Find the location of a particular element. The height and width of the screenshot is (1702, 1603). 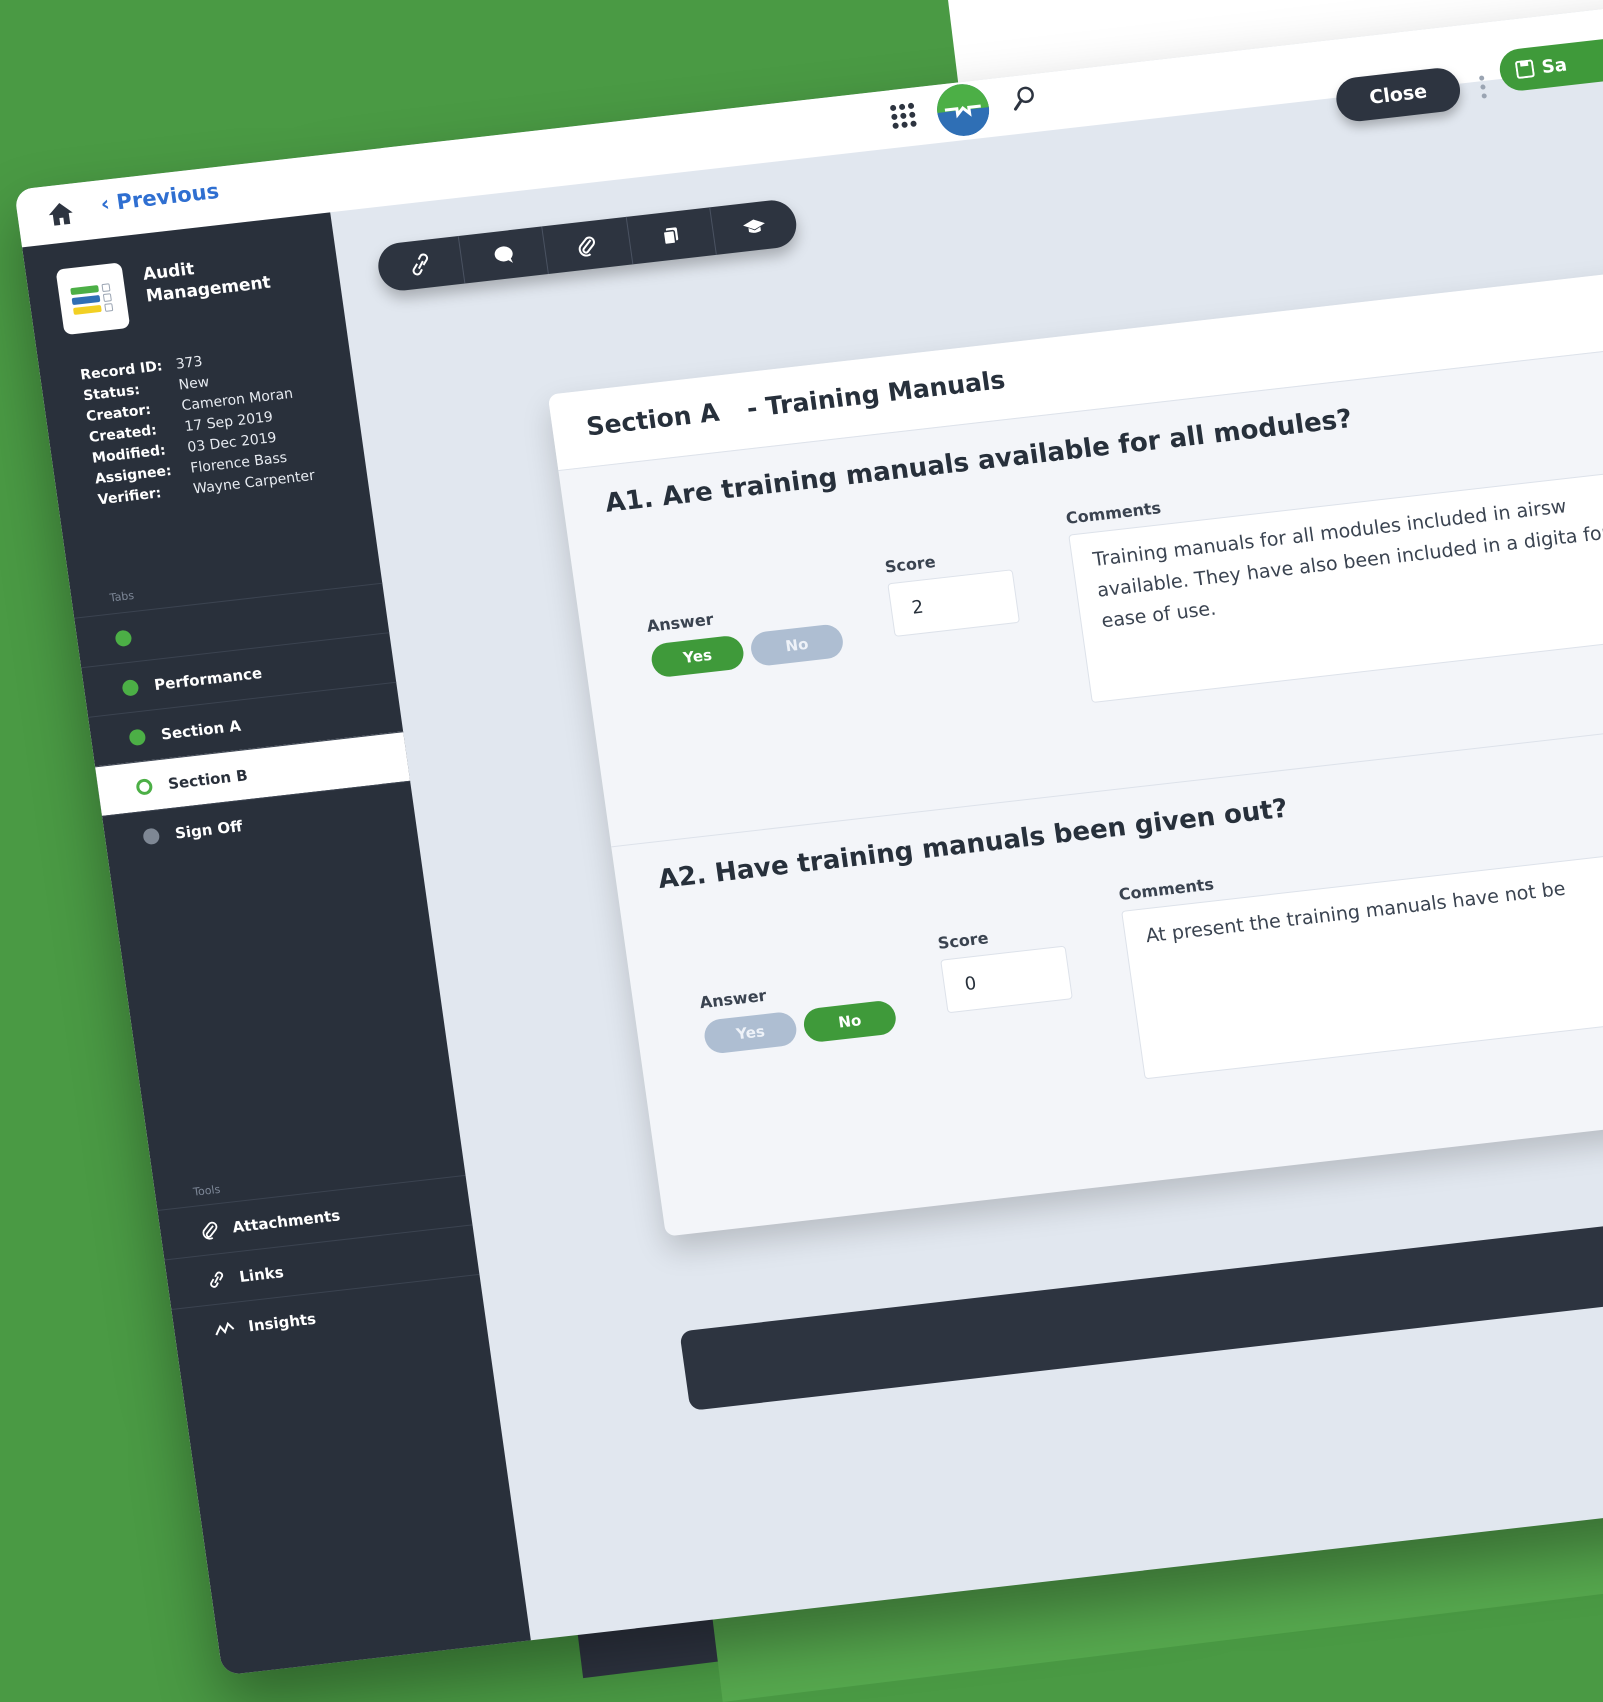

chevron-left-icon: ‹ is located at coordinates (105, 204).